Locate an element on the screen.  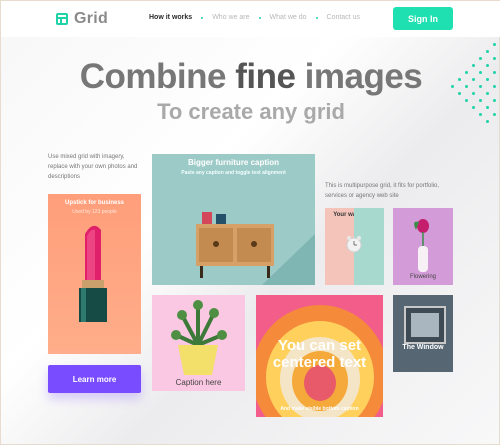
hero-title-pre: Combine is located at coordinates (153, 76).